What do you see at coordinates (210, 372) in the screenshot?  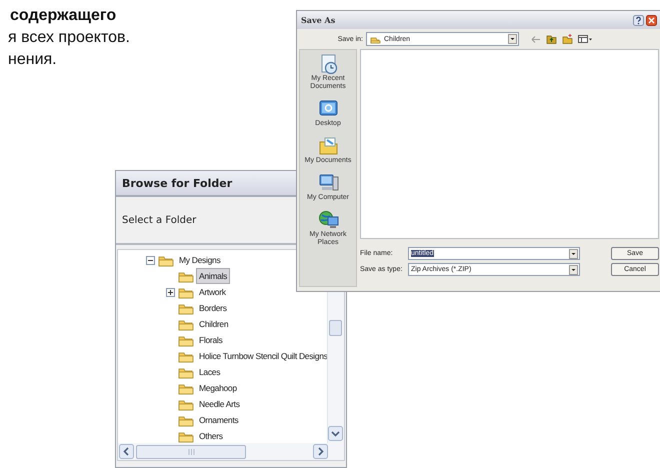 I see `tree-item: Laces` at bounding box center [210, 372].